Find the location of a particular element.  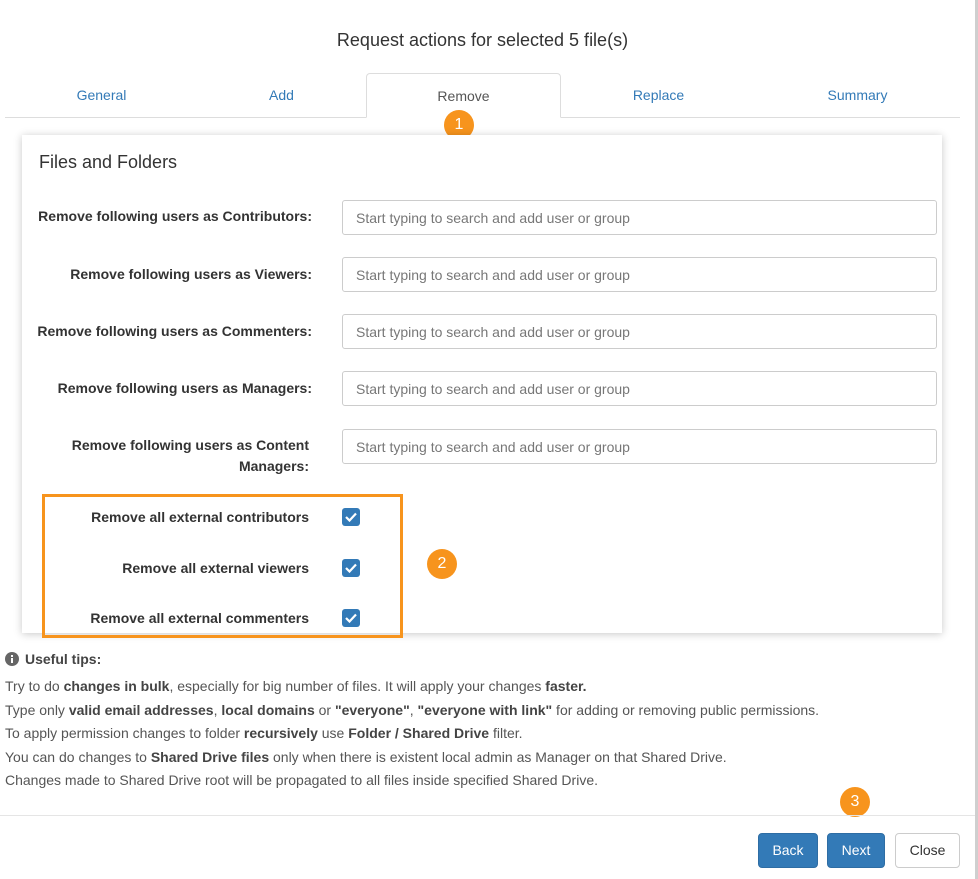

close-button: Close is located at coordinates (927, 850).